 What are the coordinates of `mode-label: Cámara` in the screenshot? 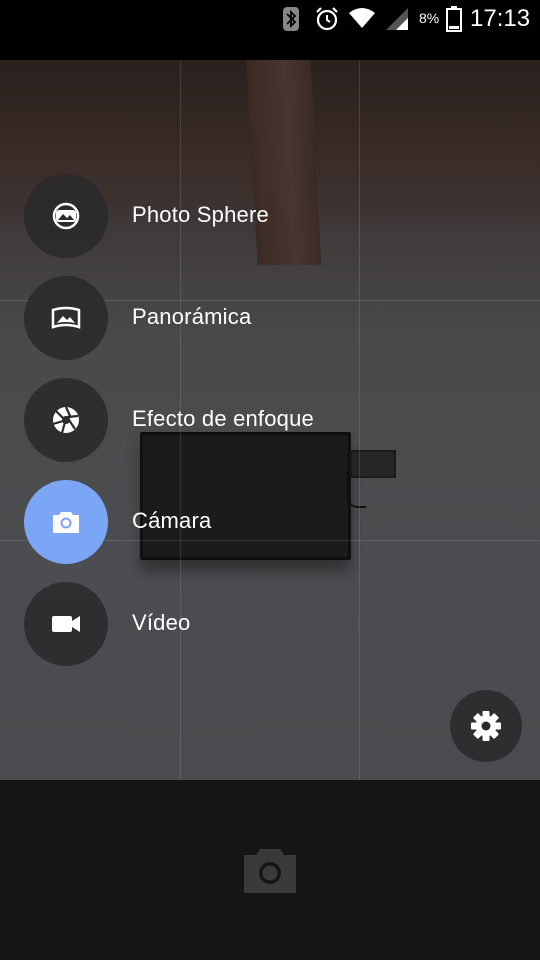 It's located at (172, 520).